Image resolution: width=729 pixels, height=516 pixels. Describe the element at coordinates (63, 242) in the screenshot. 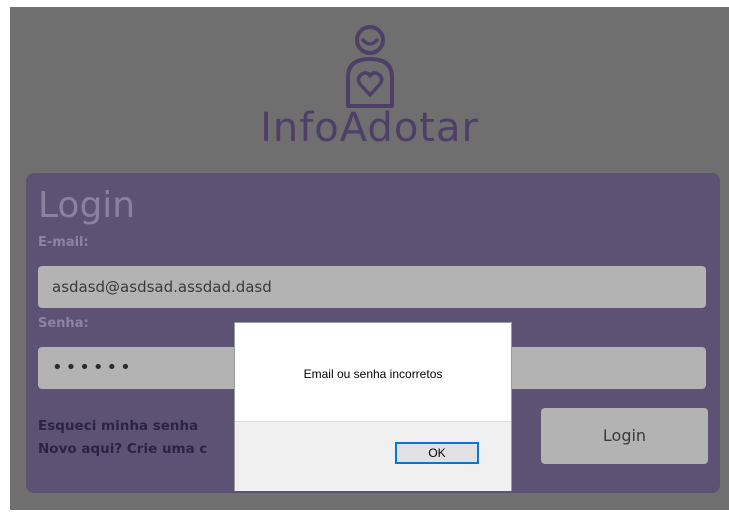

I see `email-label: E-mail:` at that location.